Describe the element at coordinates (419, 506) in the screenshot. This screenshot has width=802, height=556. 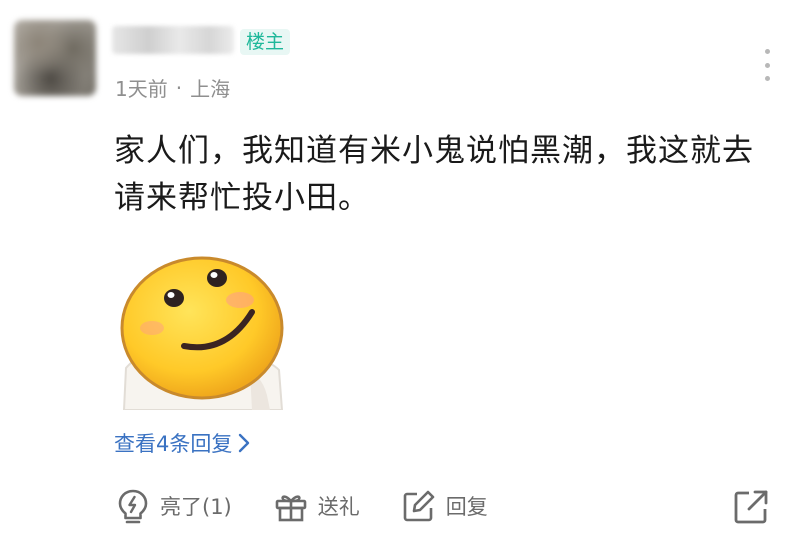
I see `edit-icon` at that location.